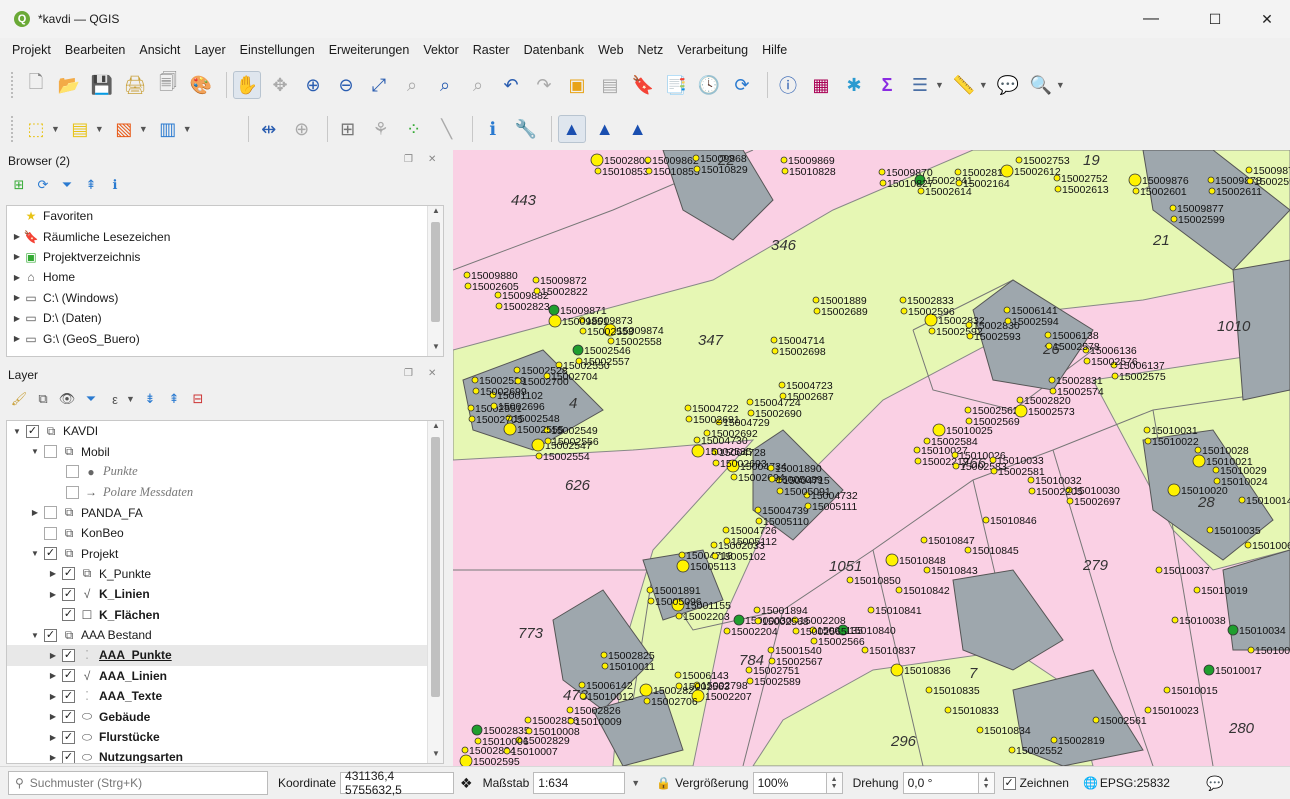 This screenshot has width=1290, height=799. Describe the element at coordinates (445, 85) in the screenshot. I see `zoom-to-layer-icon: ⌕` at that location.